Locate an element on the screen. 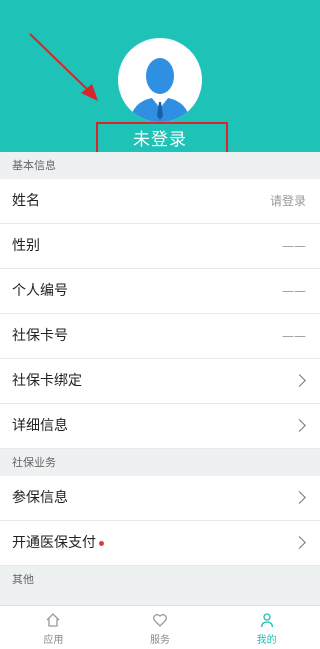 The width and height of the screenshot is (320, 649). bottom-tab-bar: 应用 服务 我的 is located at coordinates (160, 627).